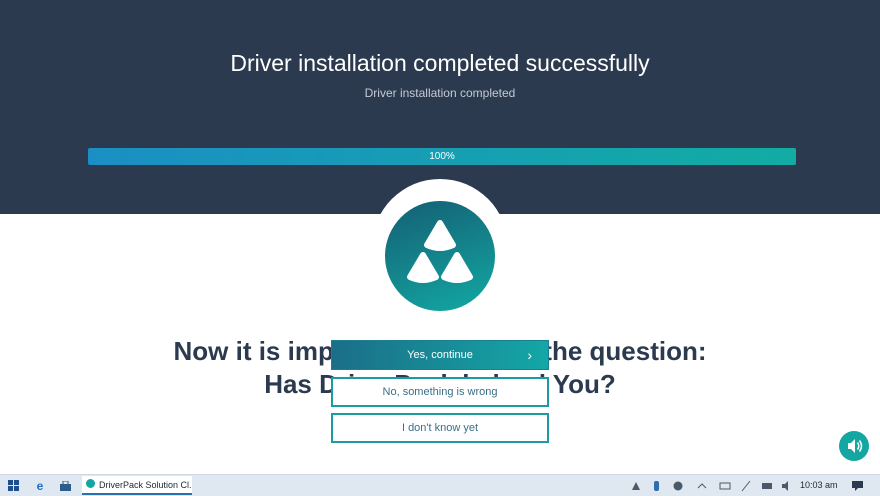 Image resolution: width=880 pixels, height=496 pixels. What do you see at coordinates (440, 485) in the screenshot?
I see `taskbar: e DriverPack Solution Cl... 10:03 am` at bounding box center [440, 485].